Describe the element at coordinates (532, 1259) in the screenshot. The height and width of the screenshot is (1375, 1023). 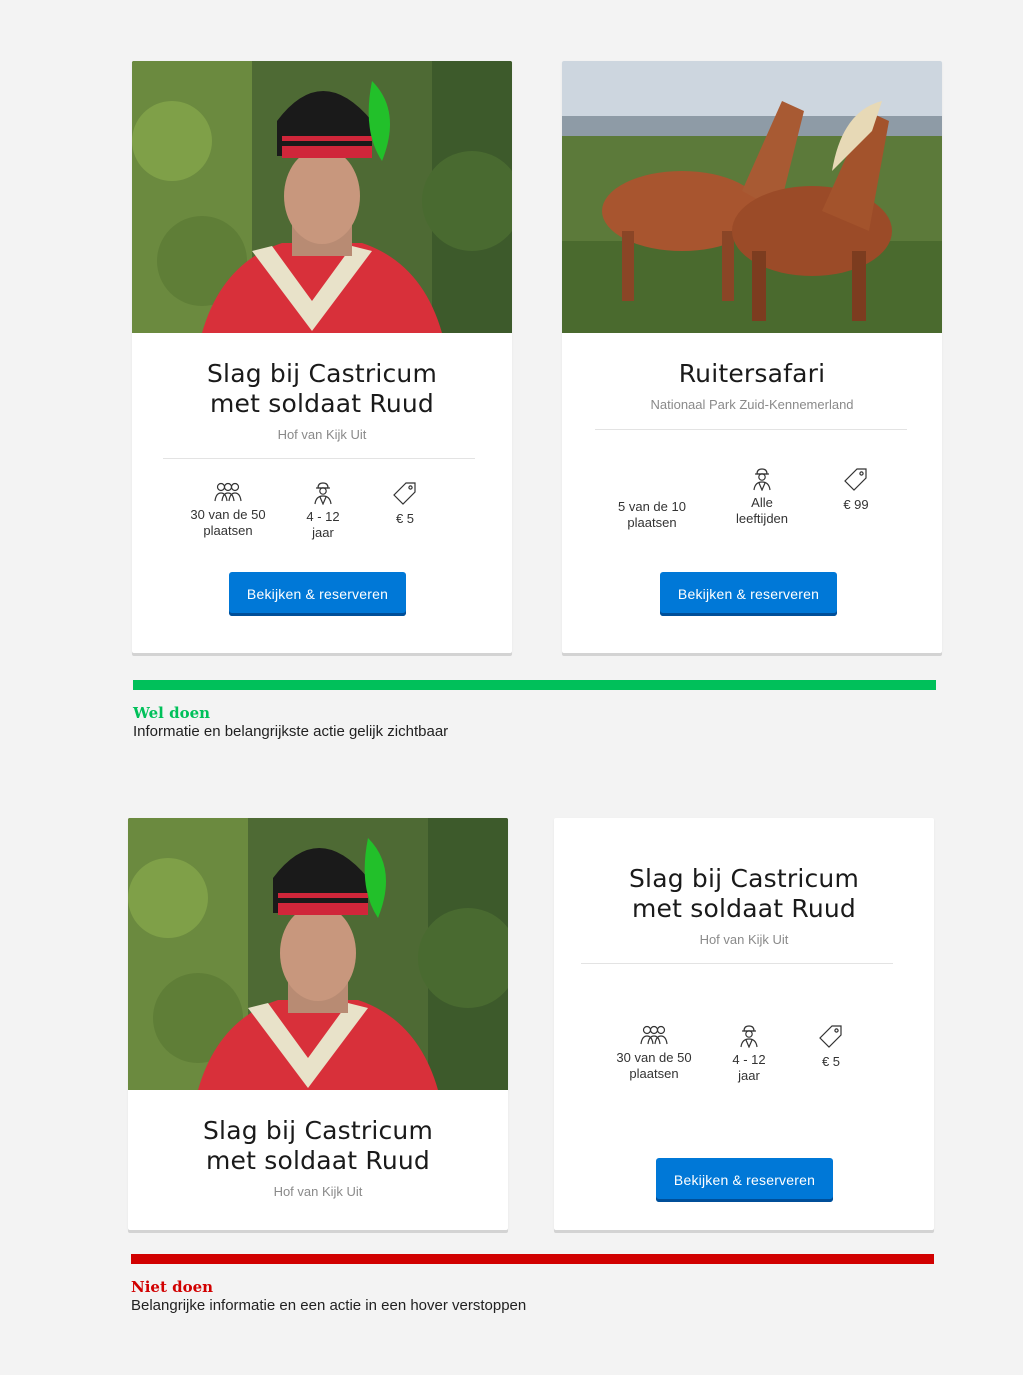
I see `bad-bar` at that location.